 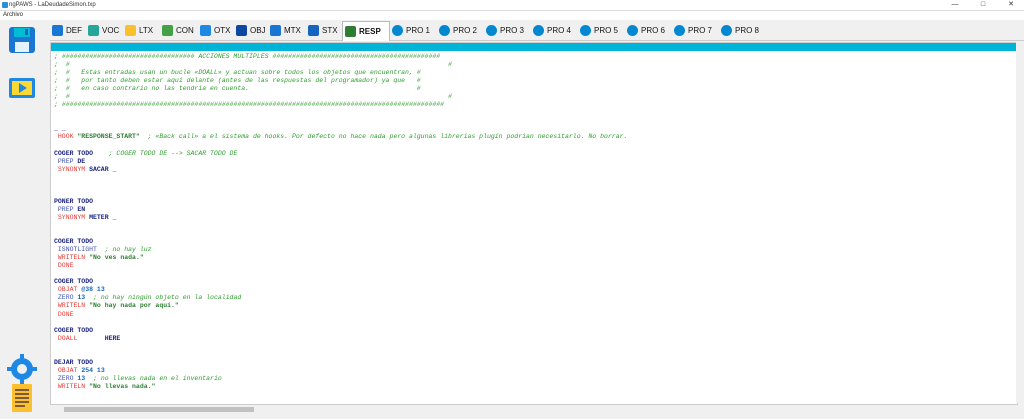 What do you see at coordinates (167, 30) in the screenshot?
I see `globe-icon` at bounding box center [167, 30].